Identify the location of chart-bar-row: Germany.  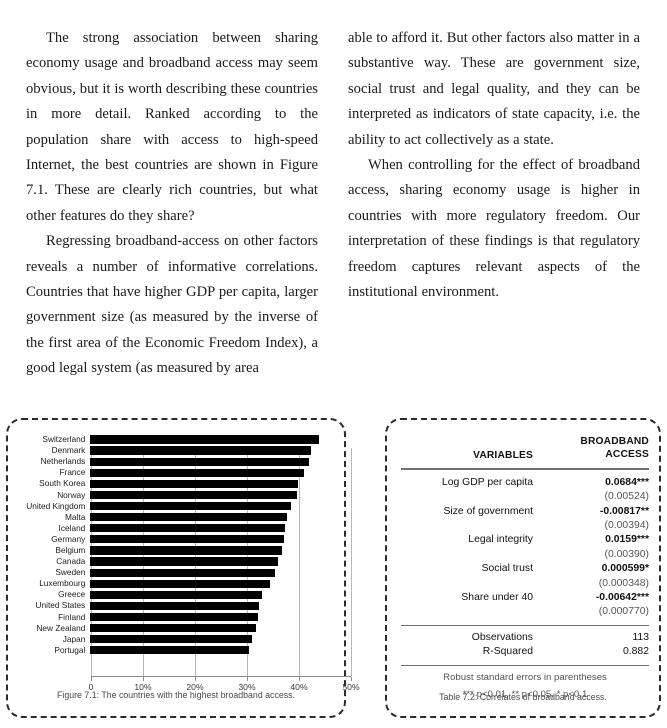
(178, 539).